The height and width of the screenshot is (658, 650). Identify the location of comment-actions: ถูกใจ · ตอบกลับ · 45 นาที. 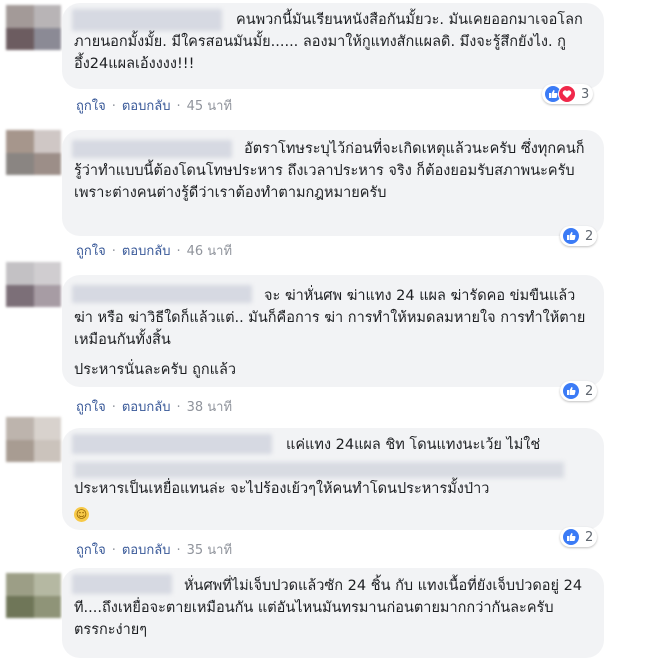
(154, 105).